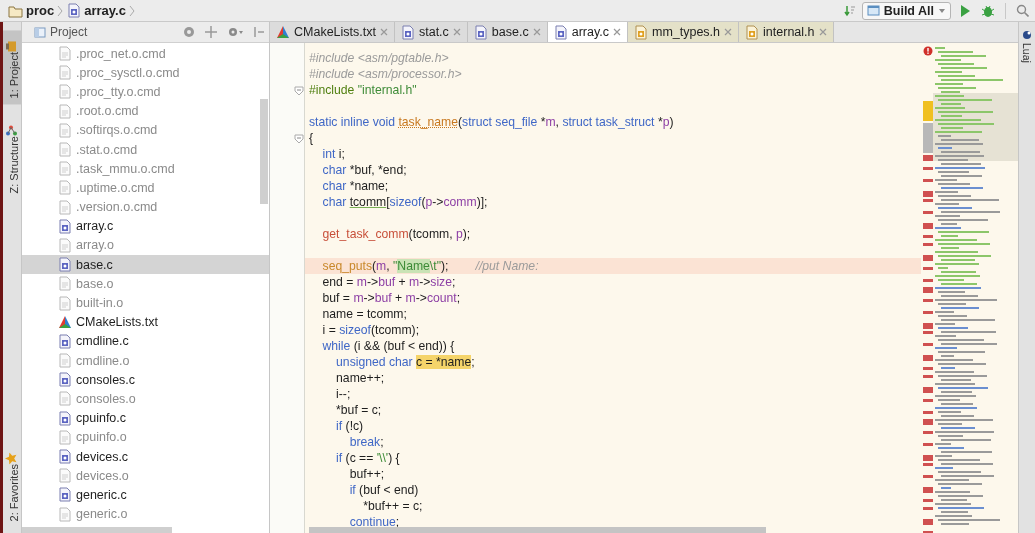 This screenshot has width=1035, height=533. Describe the element at coordinates (491, 122) in the screenshot. I see `code-line: static inline void task_name(struct seq_file *m, struct task_struct *p)` at that location.